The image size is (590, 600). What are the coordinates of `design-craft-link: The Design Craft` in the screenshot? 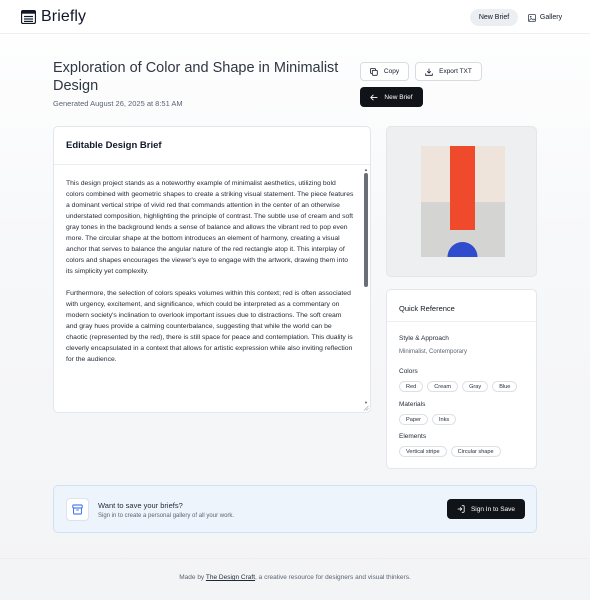 It's located at (230, 577).